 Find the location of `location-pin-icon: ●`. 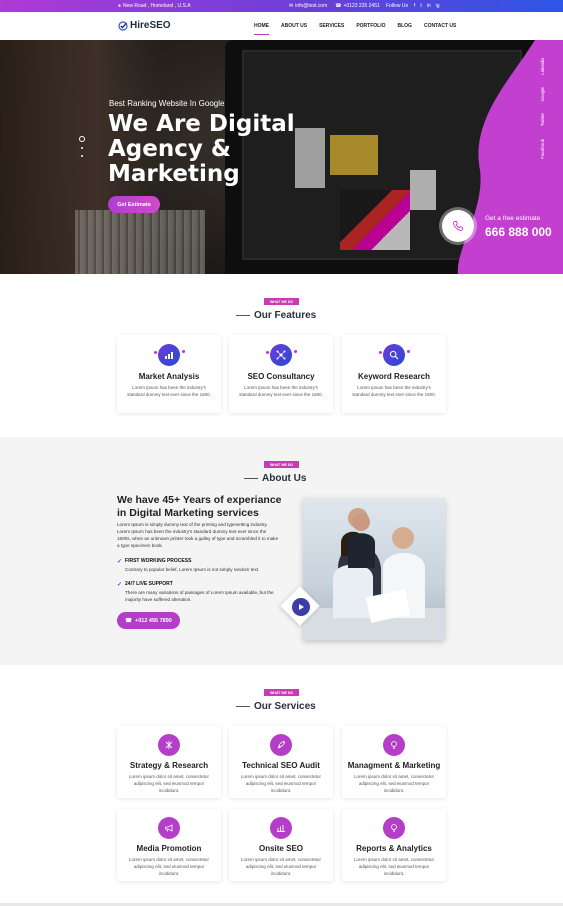

location-pin-icon: ● is located at coordinates (120, 6).